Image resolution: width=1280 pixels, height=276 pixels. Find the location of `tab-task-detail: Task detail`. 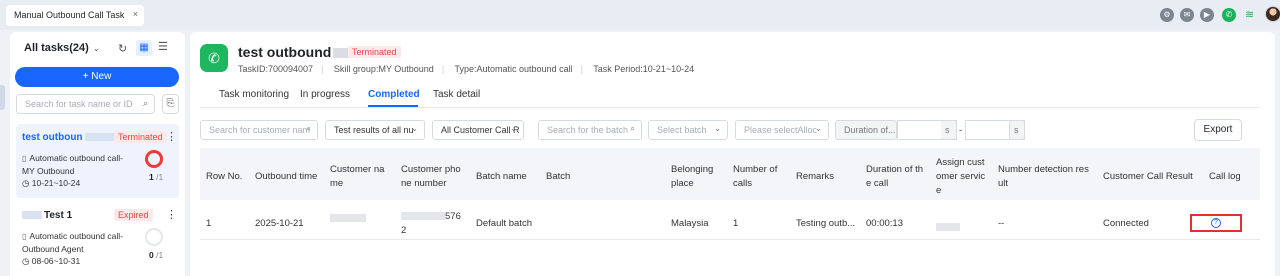

tab-task-detail: Task detail is located at coordinates (456, 94).